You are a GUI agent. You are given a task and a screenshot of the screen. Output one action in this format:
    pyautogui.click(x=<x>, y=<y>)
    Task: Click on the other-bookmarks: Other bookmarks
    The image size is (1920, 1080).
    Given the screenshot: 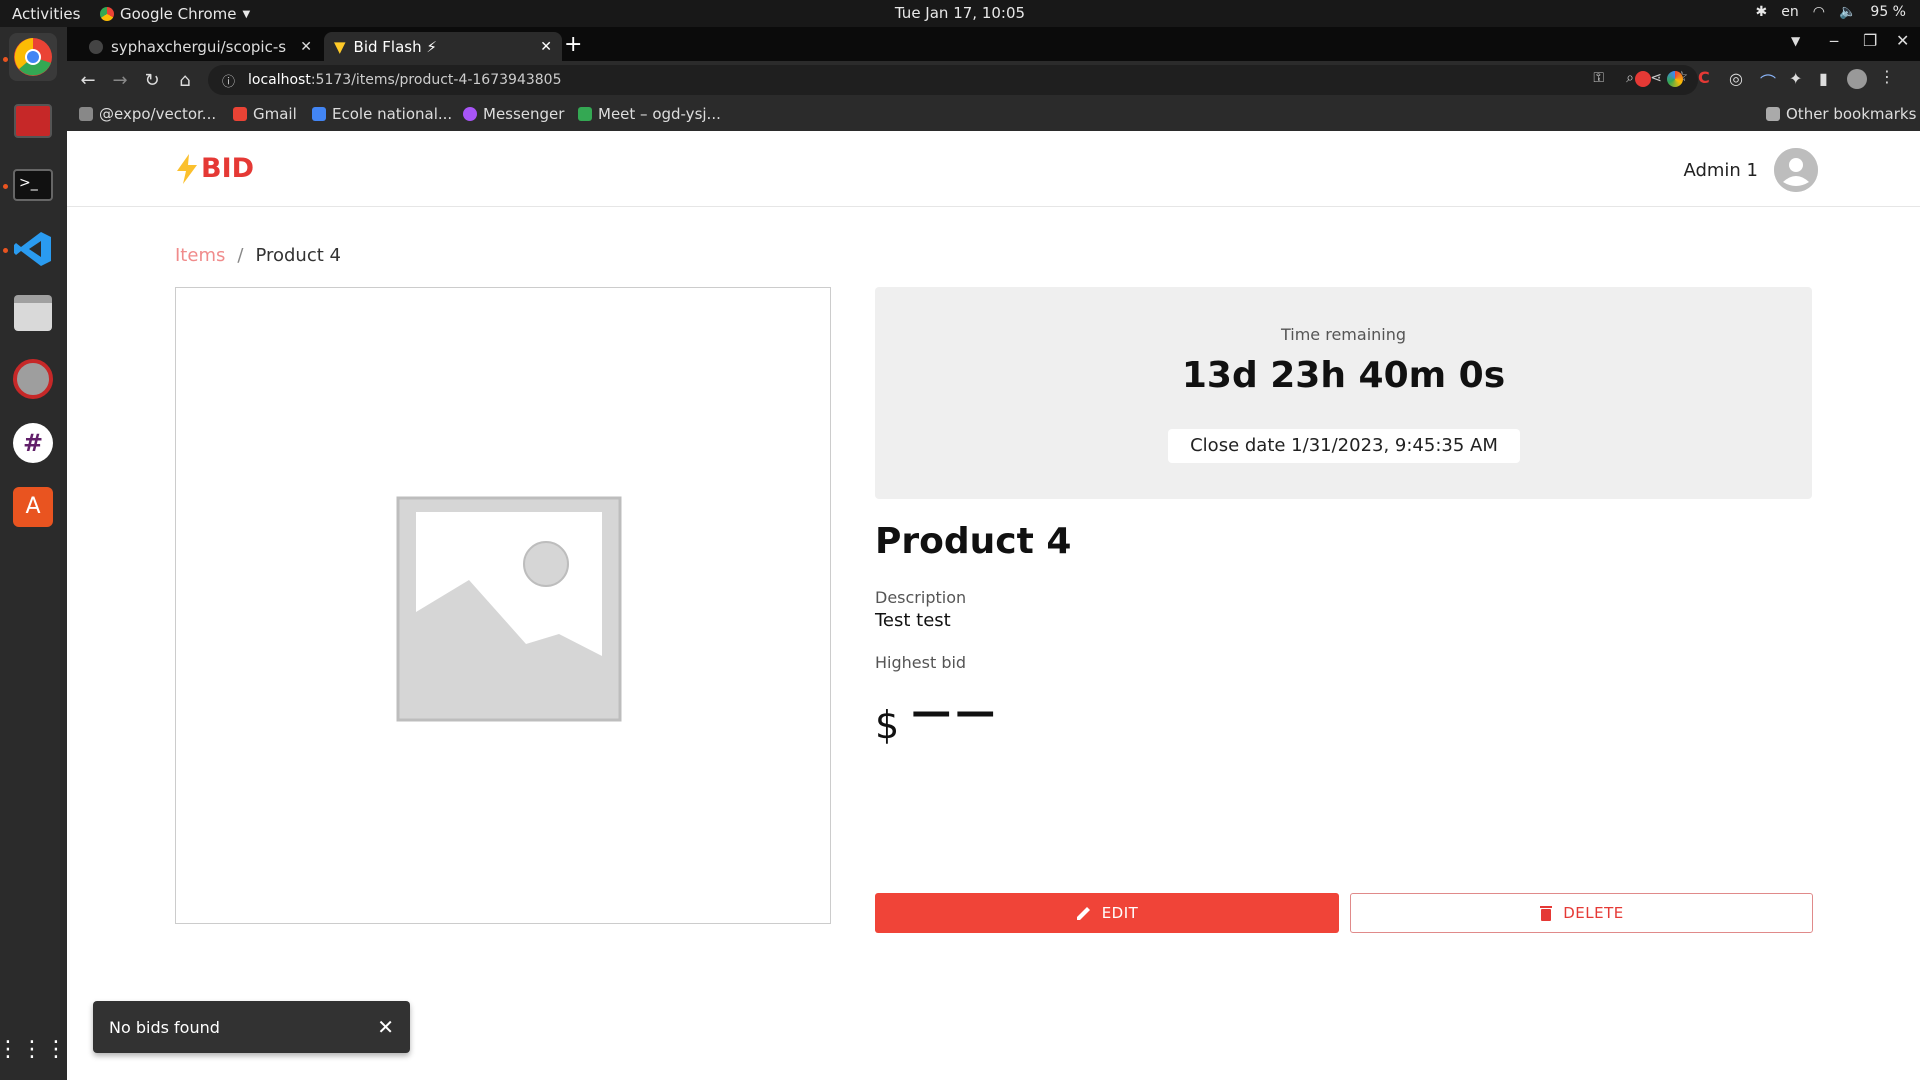 What is the action you would take?
    pyautogui.click(x=1841, y=114)
    